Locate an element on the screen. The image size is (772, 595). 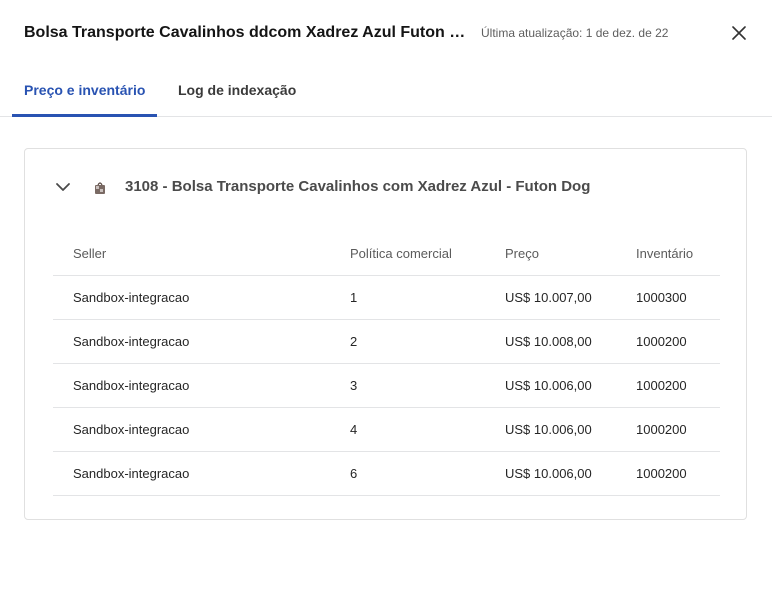
price-cell: US$ 10.008,00 is located at coordinates (570, 341).